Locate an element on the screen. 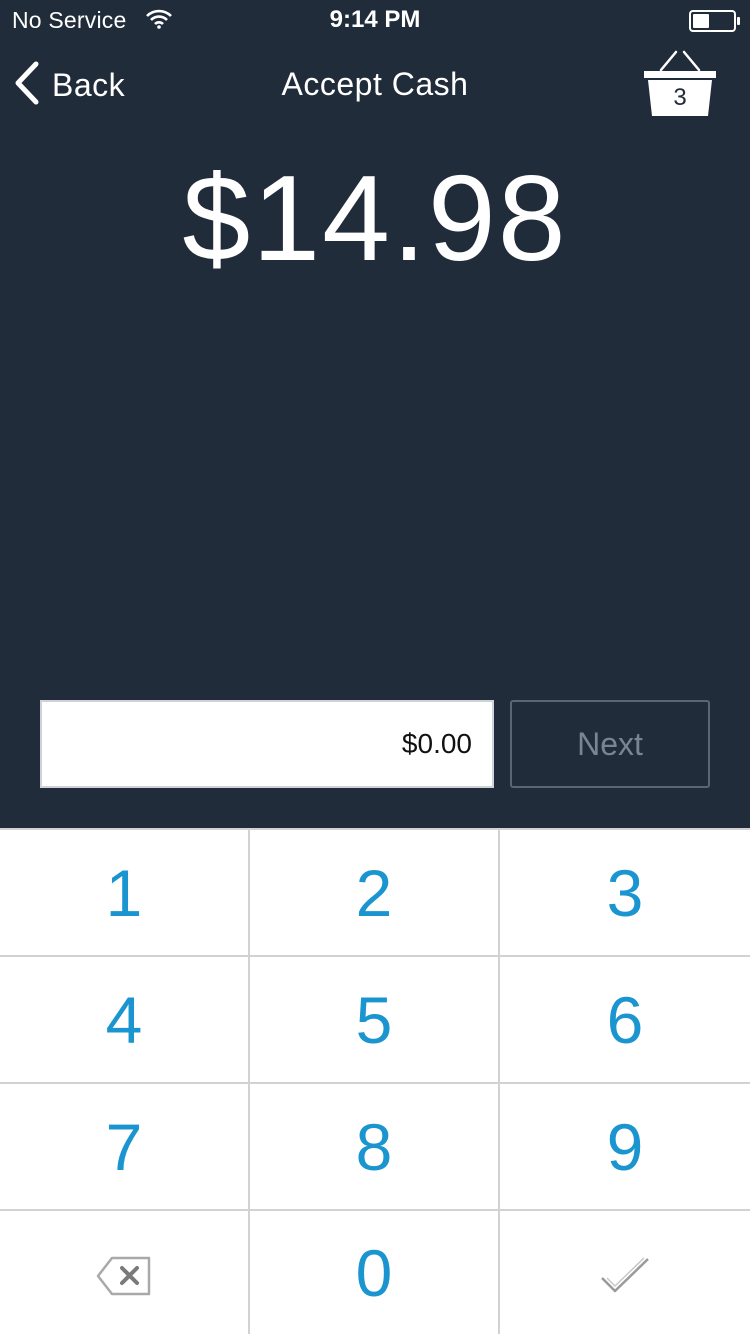  cash-received-input: $0.00 is located at coordinates (267, 744).